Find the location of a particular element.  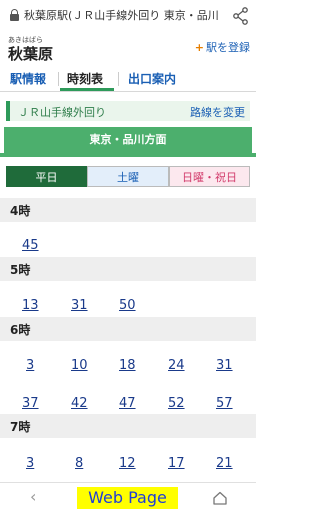

departure-minute: 37 is located at coordinates (30, 403).